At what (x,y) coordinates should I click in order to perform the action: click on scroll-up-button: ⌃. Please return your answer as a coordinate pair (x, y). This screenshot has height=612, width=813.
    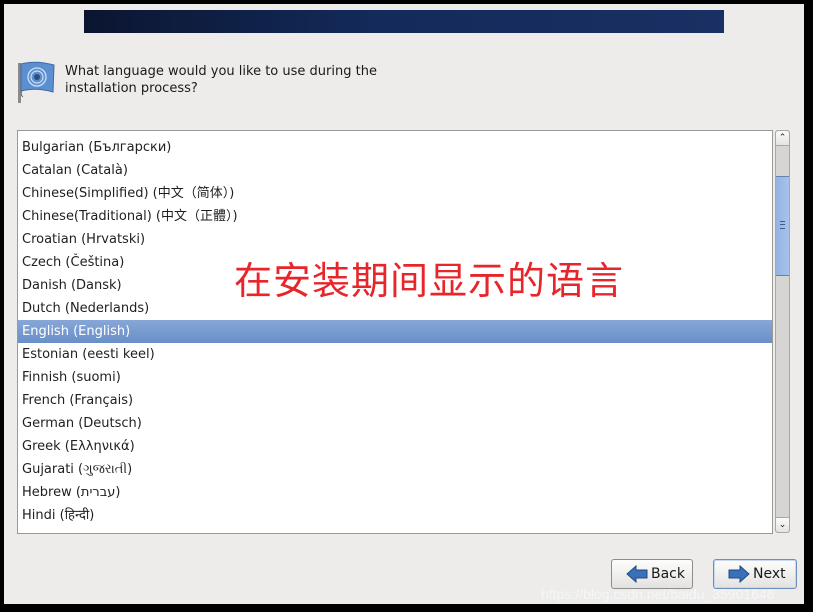
    Looking at the image, I should click on (782, 138).